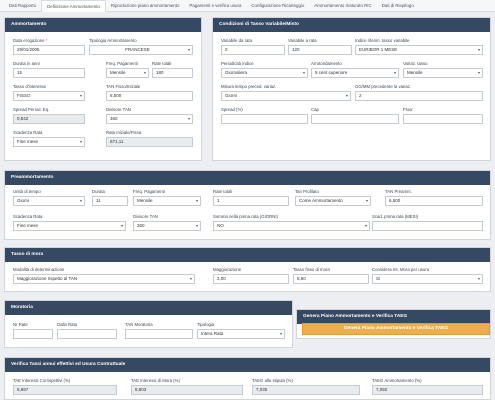 The image size is (495, 400). I want to click on spread-field: 0,542, so click(49, 119).